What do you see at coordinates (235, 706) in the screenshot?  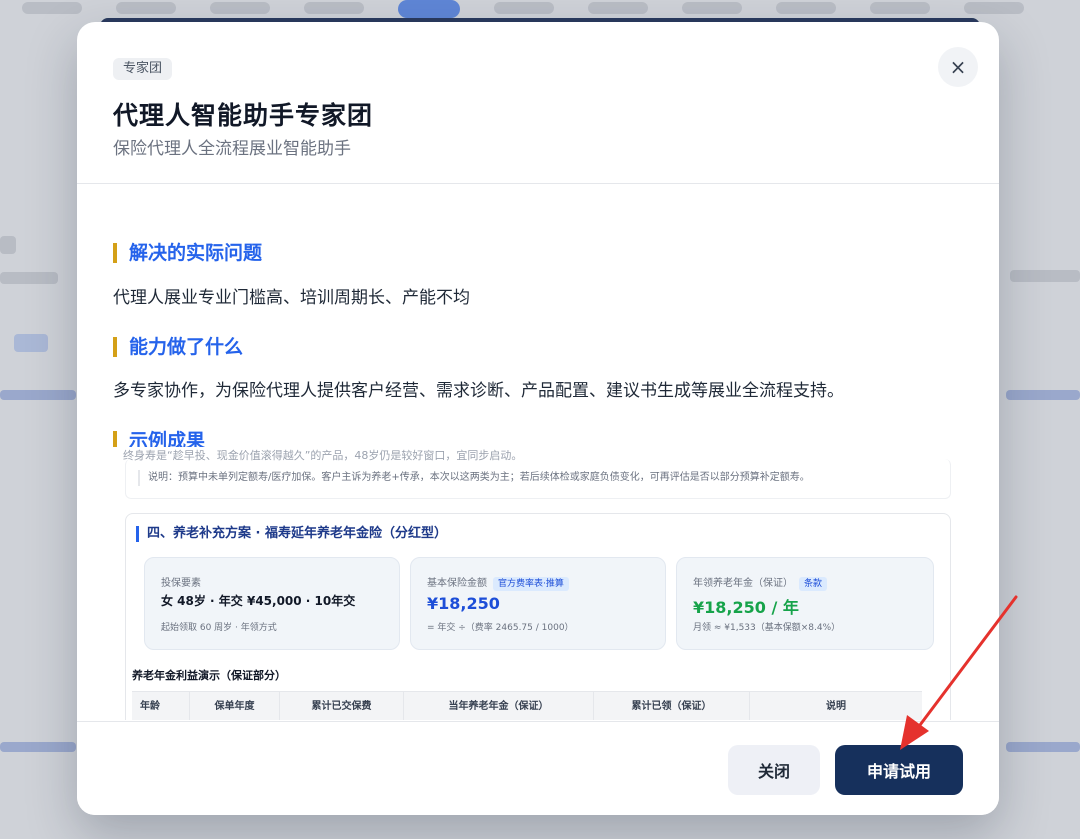 I see `table-header-cell: 保单年度` at bounding box center [235, 706].